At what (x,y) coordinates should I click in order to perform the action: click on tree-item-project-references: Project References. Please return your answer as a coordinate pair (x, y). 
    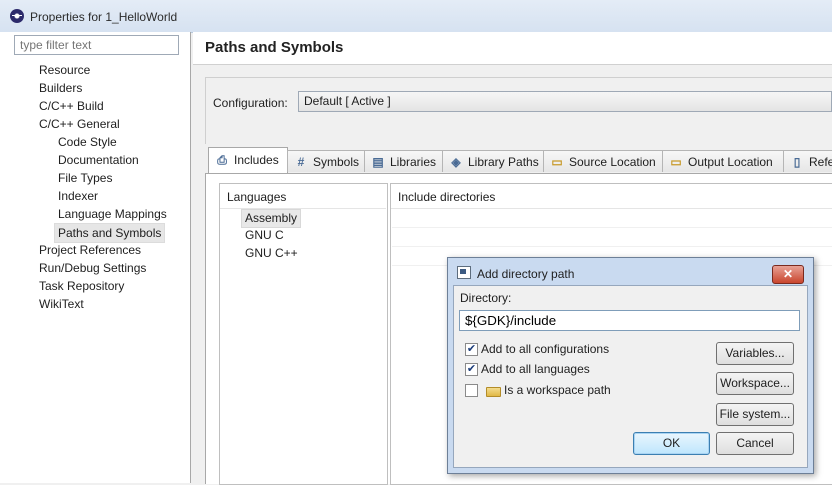
    Looking at the image, I should click on (90, 250).